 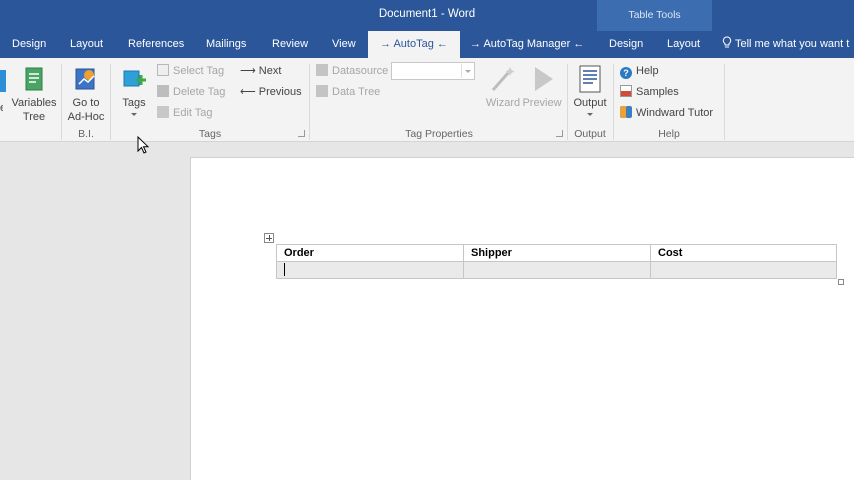 I want to click on group-label-help: Help, so click(x=669, y=134).